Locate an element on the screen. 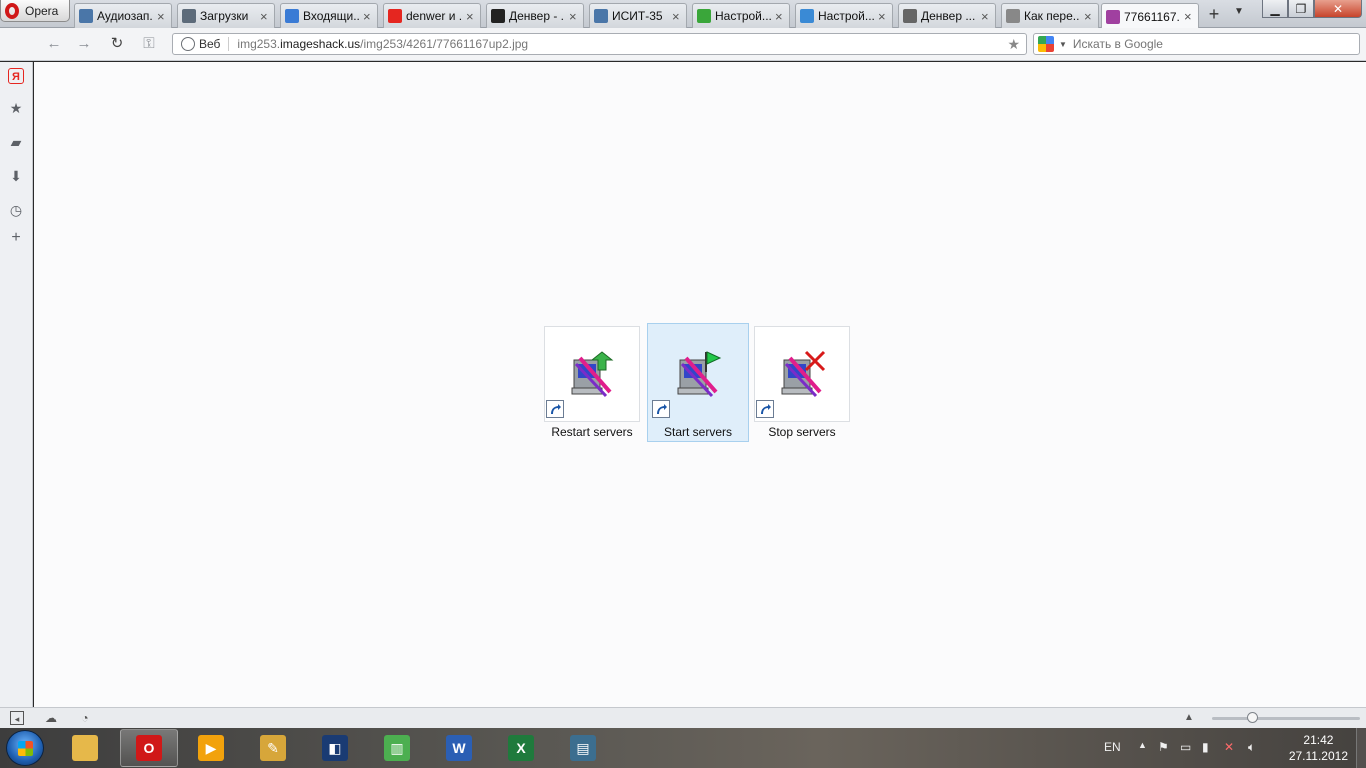 This screenshot has height=768, width=1366. start-button is located at coordinates (25, 748).